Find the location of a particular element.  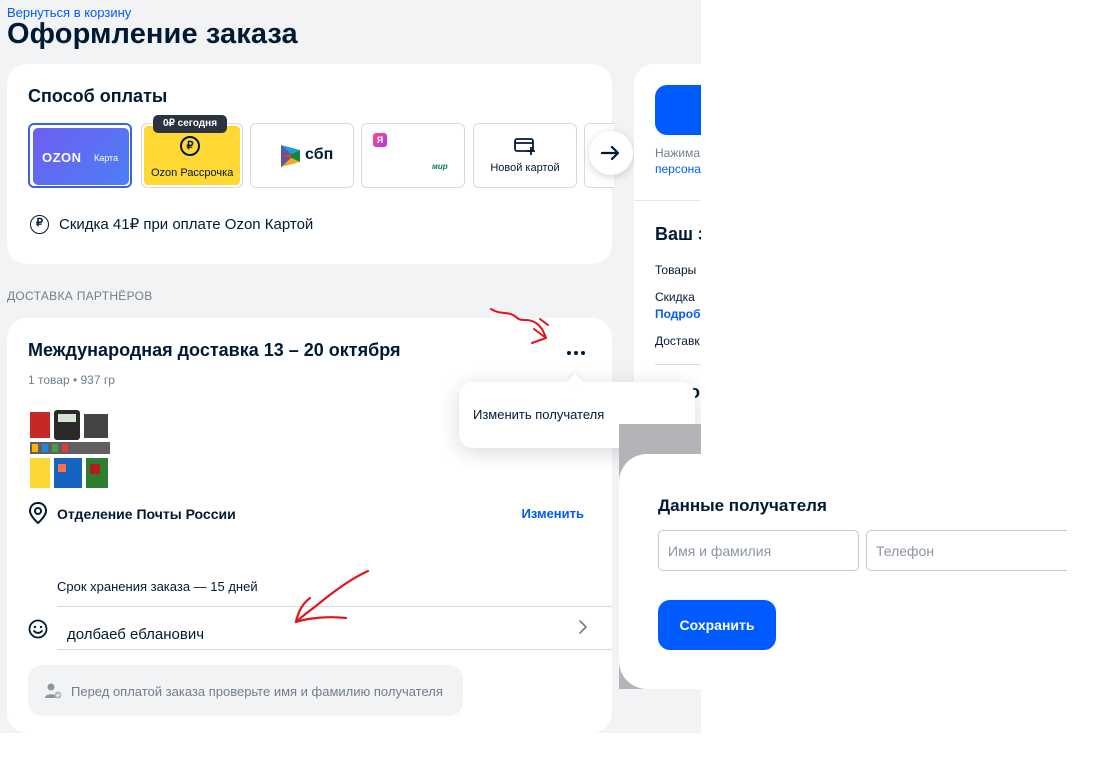

modal-title: Данные получателя is located at coordinates (742, 505).